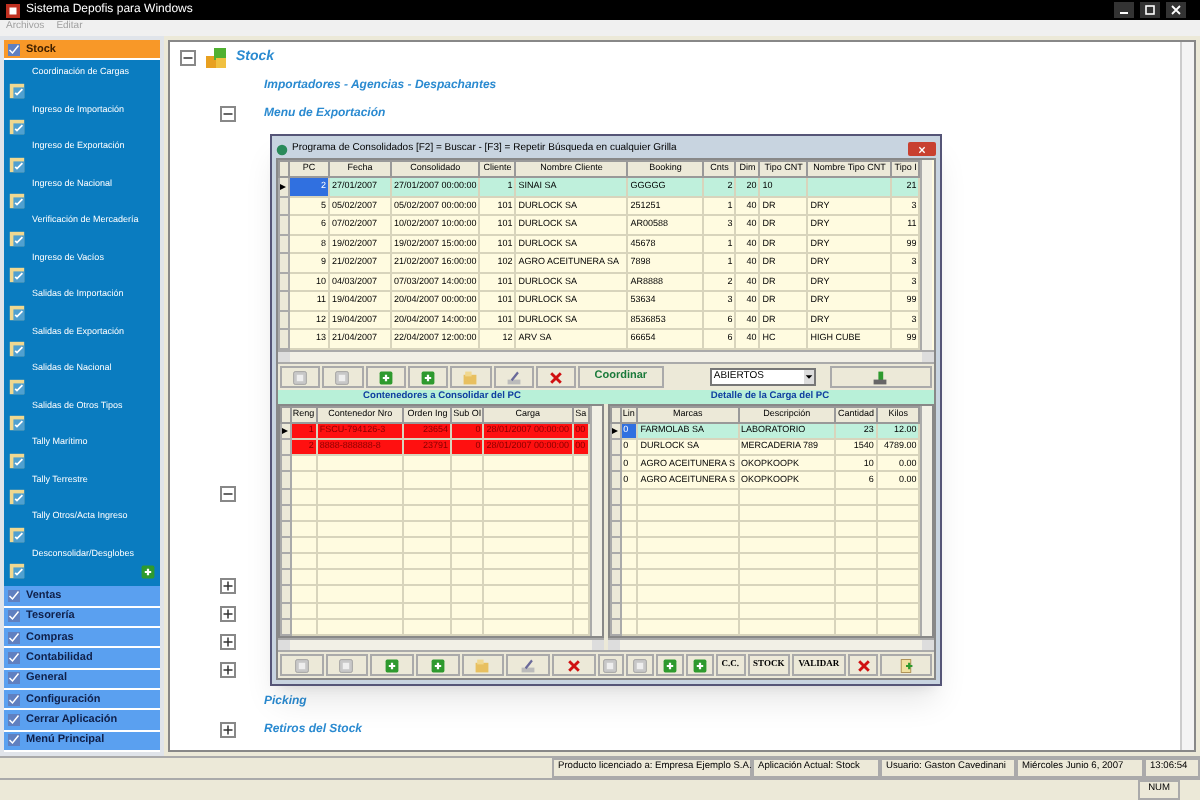 The width and height of the screenshot is (1200, 800). Describe the element at coordinates (809, 377) in the screenshot. I see `caret-icon` at that location.